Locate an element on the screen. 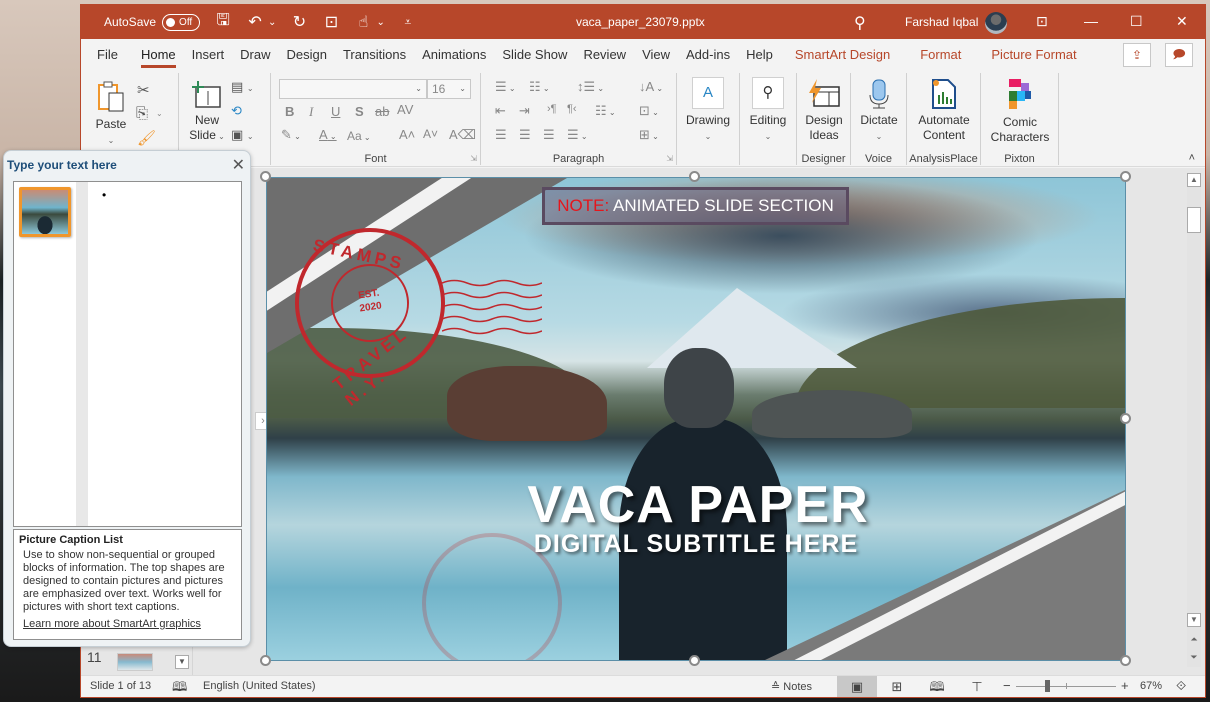 This screenshot has height=702, width=1210. thumbnail-scroll-down: ▼ is located at coordinates (182, 662).